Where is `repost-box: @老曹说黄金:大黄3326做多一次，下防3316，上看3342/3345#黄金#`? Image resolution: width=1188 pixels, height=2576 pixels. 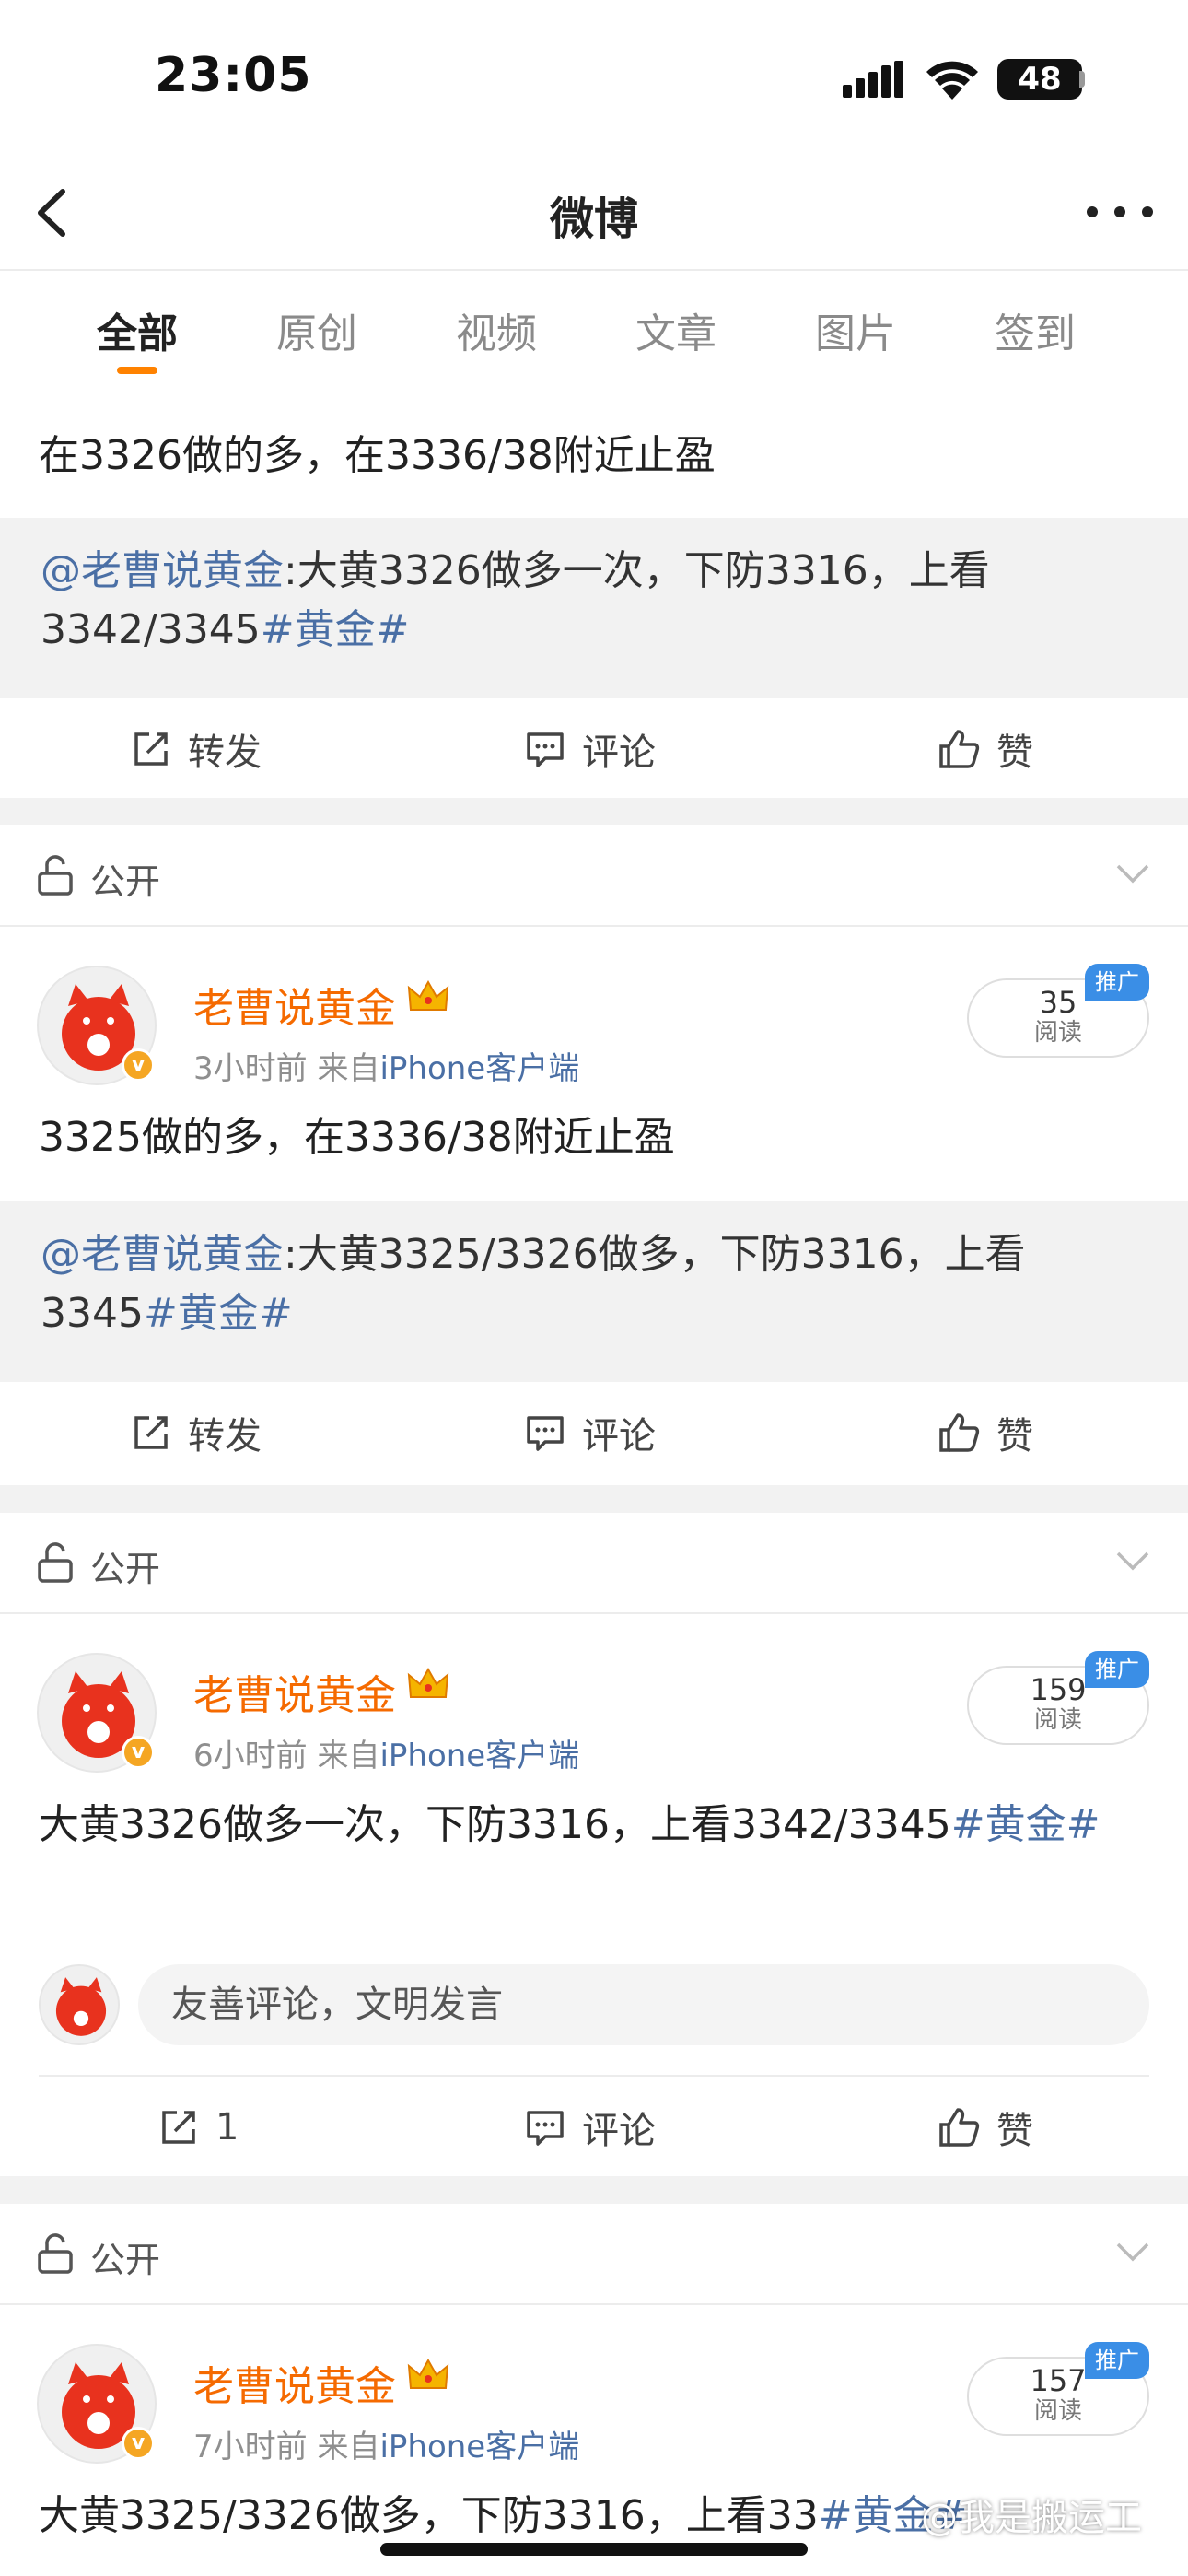
repost-box: @老曹说黄金:大黄3326做多一次，下防3316，上看3342/3345#黄金# is located at coordinates (594, 608).